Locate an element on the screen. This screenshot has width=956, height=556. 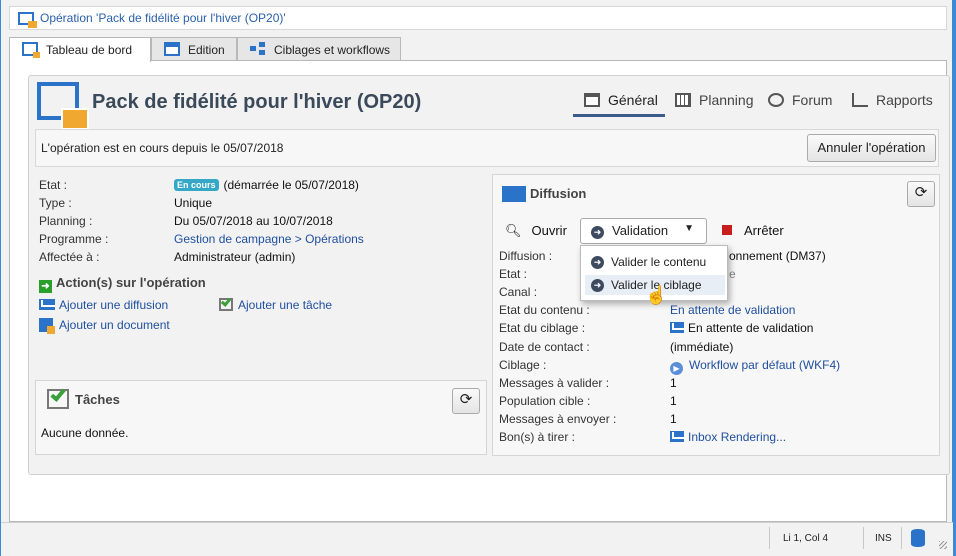
type-value: Unique is located at coordinates (193, 203).